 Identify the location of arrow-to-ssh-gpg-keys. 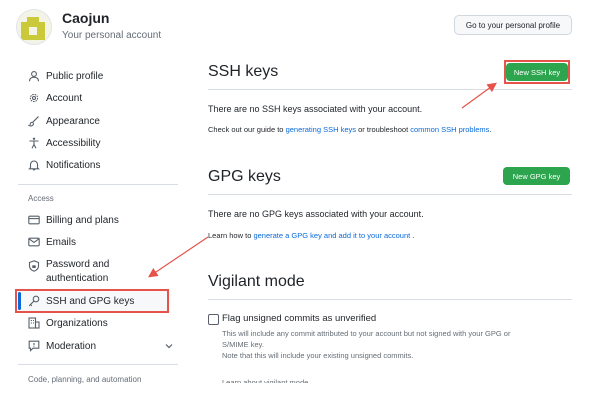
(178, 257).